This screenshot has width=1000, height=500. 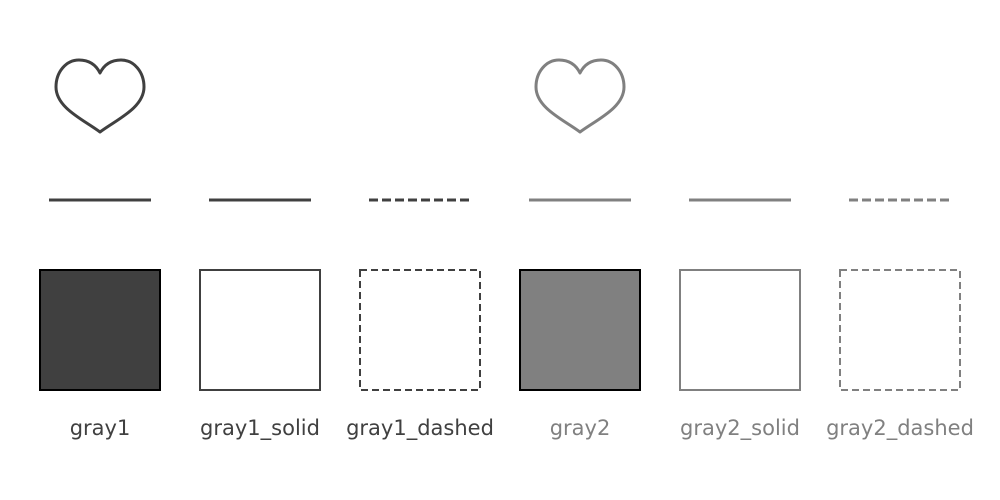 What do you see at coordinates (740, 428) in the screenshot?
I see `swatch-label-4: gray2_solid` at bounding box center [740, 428].